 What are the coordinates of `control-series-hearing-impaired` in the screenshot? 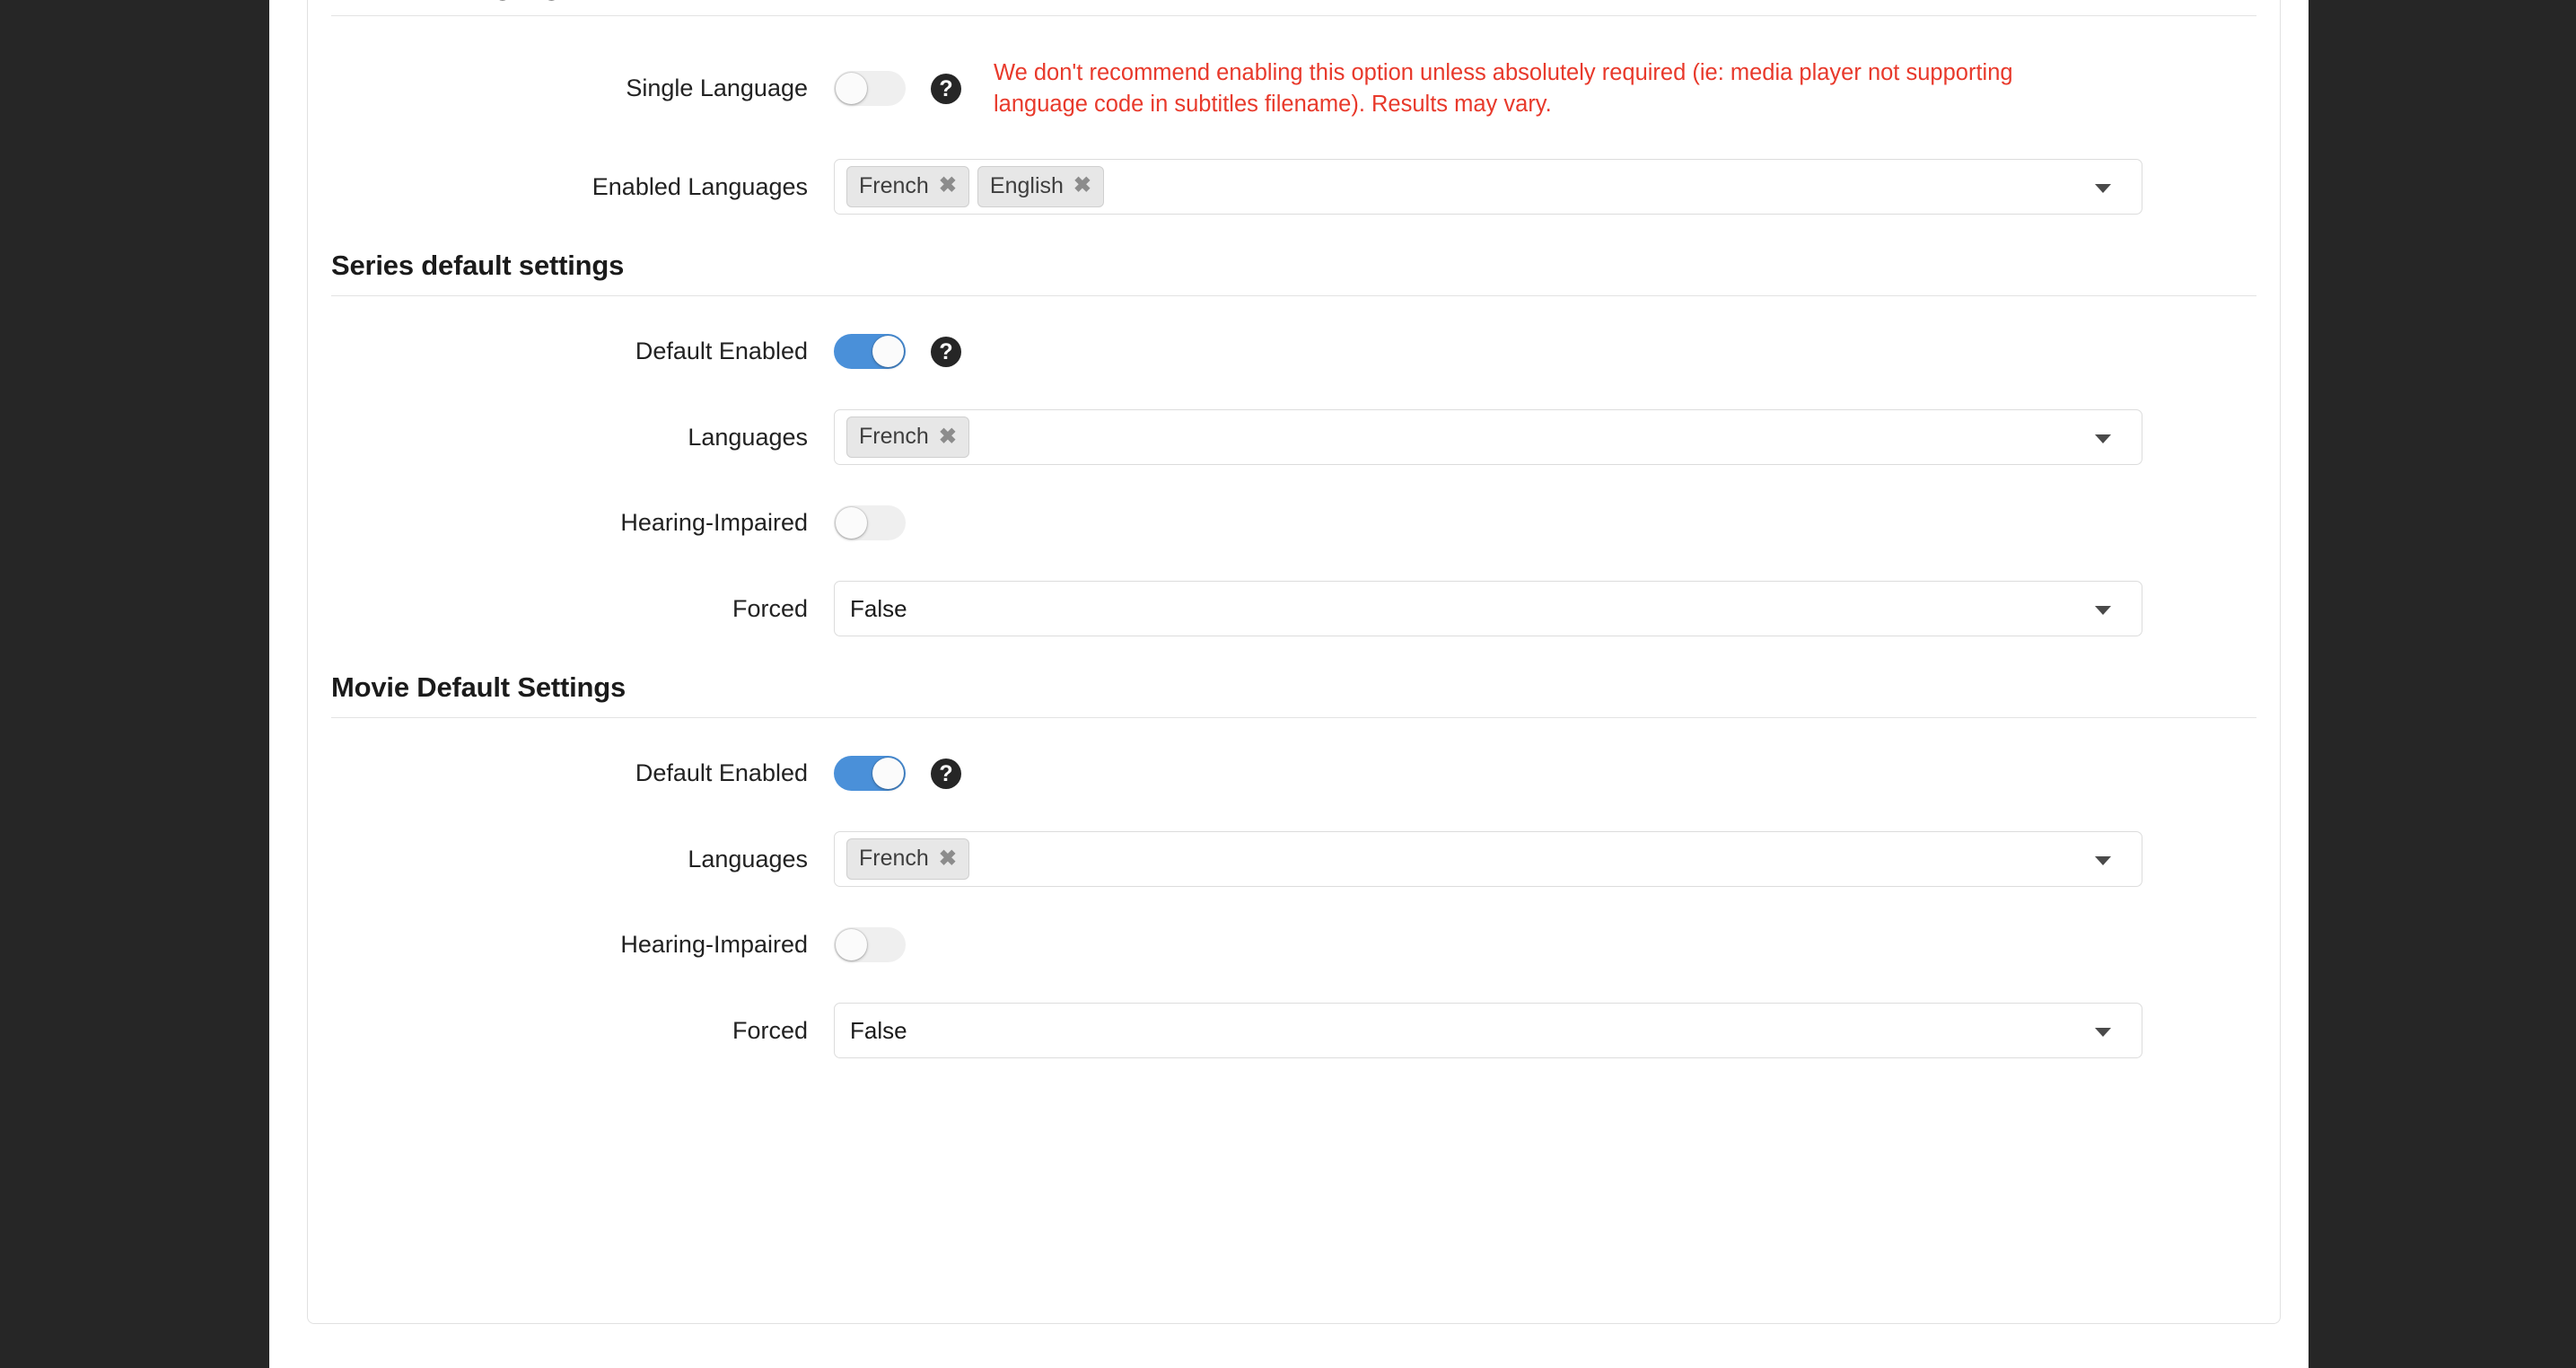 It's located at (1545, 523).